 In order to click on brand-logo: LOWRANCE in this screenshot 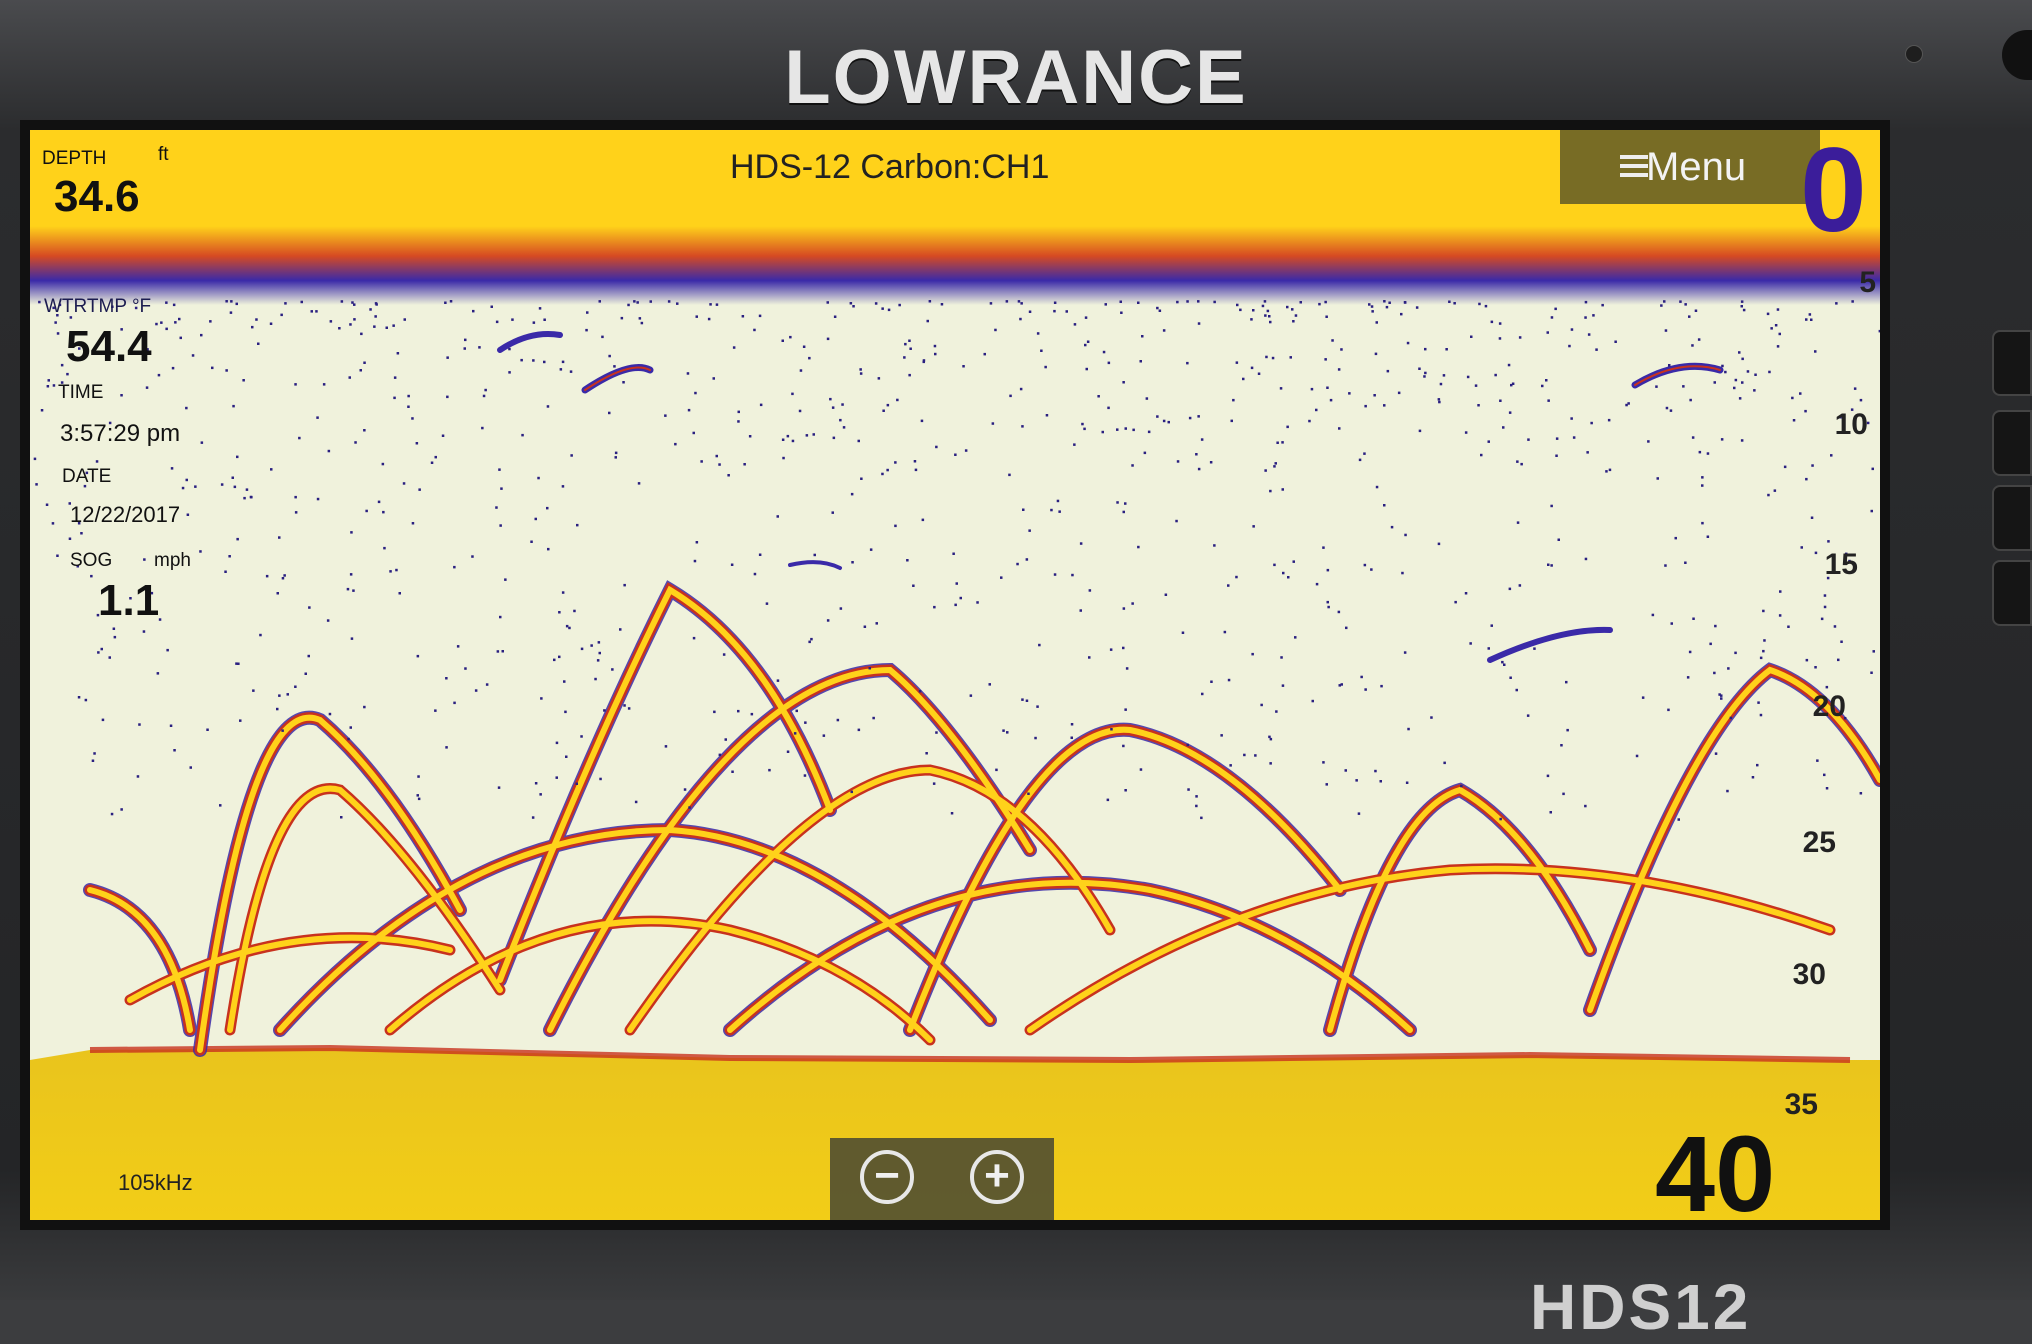, I will do `click(1016, 77)`.